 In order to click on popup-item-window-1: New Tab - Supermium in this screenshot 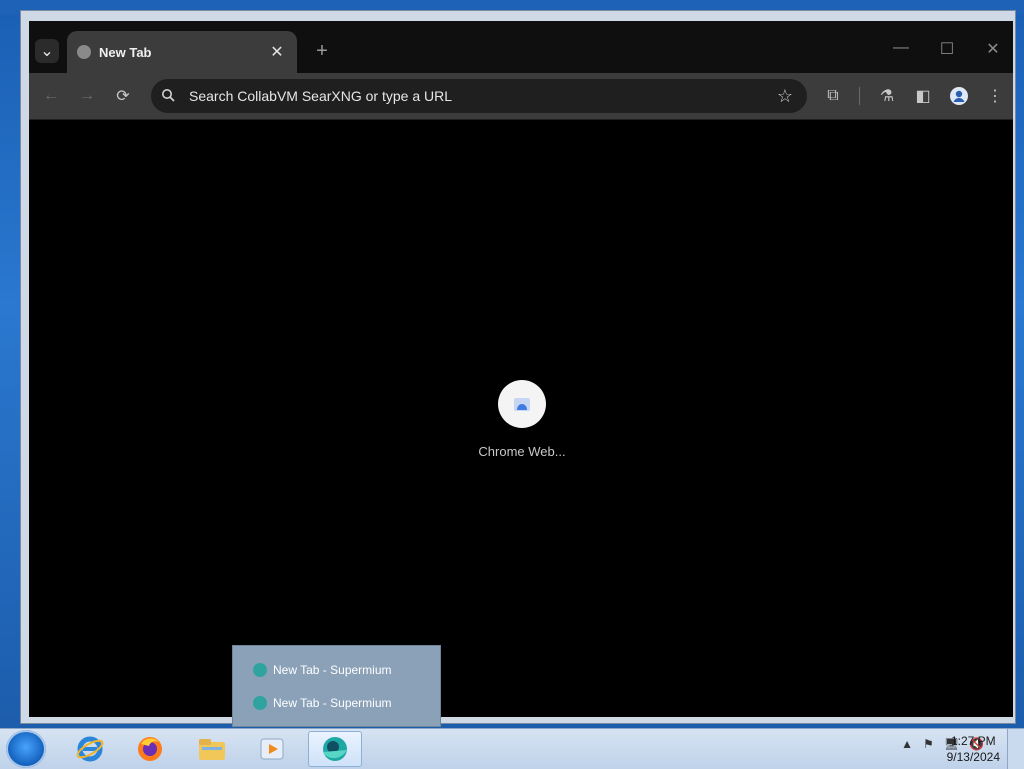, I will do `click(322, 670)`.